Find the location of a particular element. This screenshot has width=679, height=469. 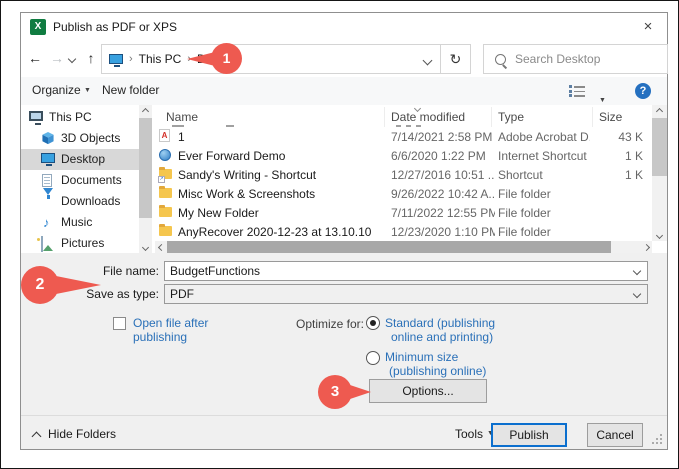

window-title: Publish as PDF or XPS is located at coordinates (115, 27).